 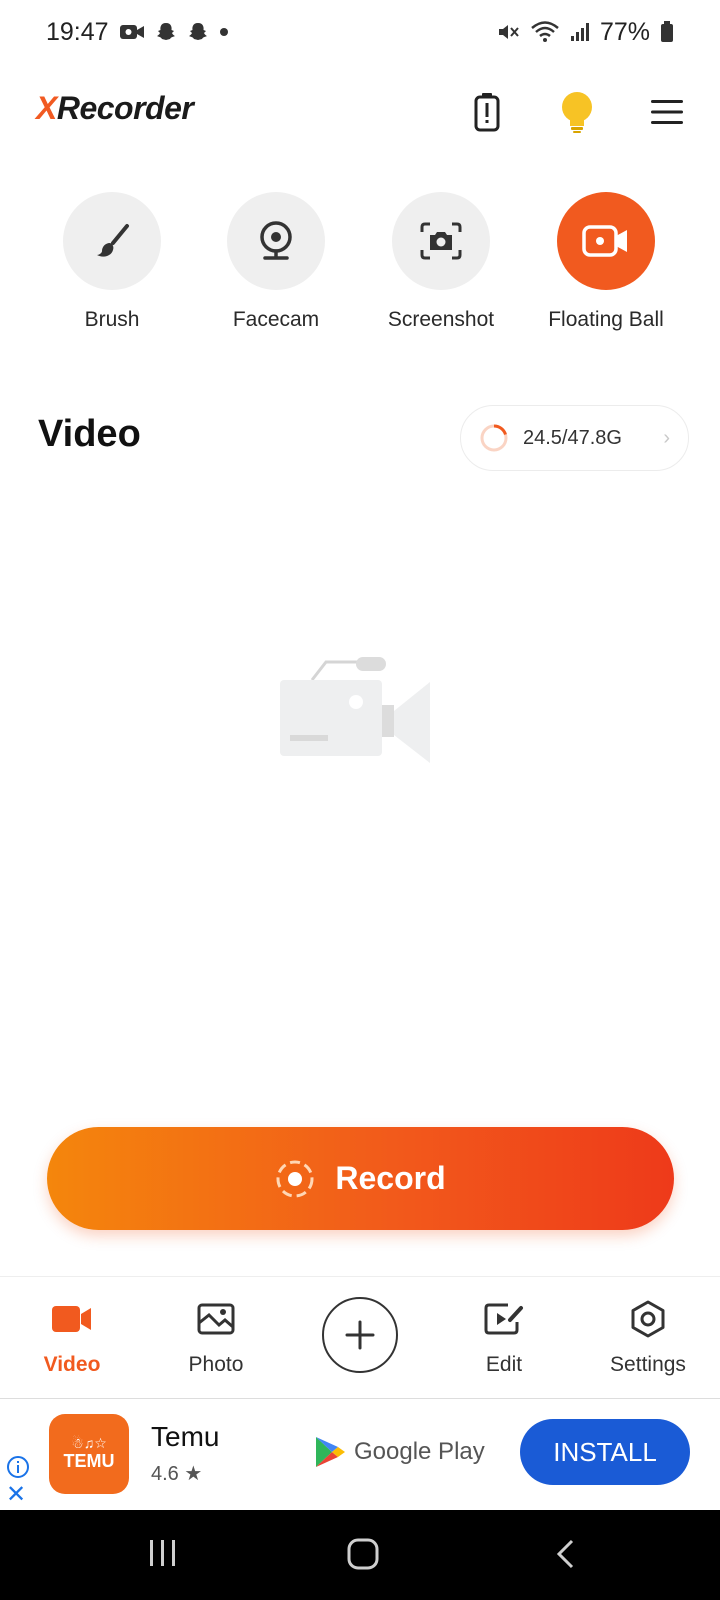 I want to click on tool-label: Facecam, so click(x=276, y=319).